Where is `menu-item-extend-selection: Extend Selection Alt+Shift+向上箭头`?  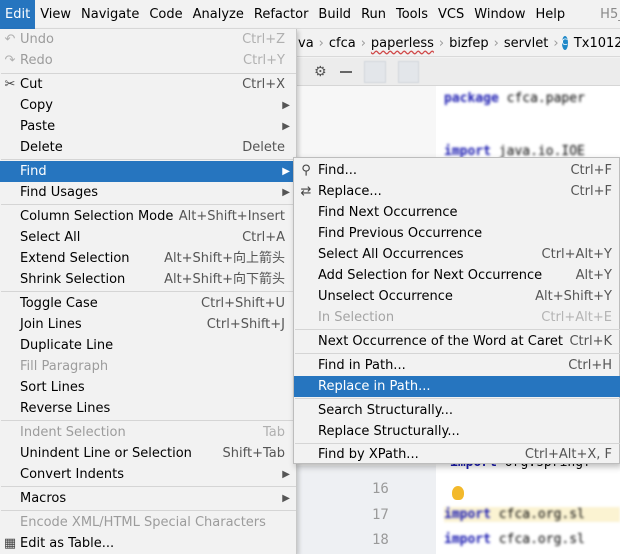 menu-item-extend-selection: Extend Selection Alt+Shift+向上箭头 is located at coordinates (148, 258).